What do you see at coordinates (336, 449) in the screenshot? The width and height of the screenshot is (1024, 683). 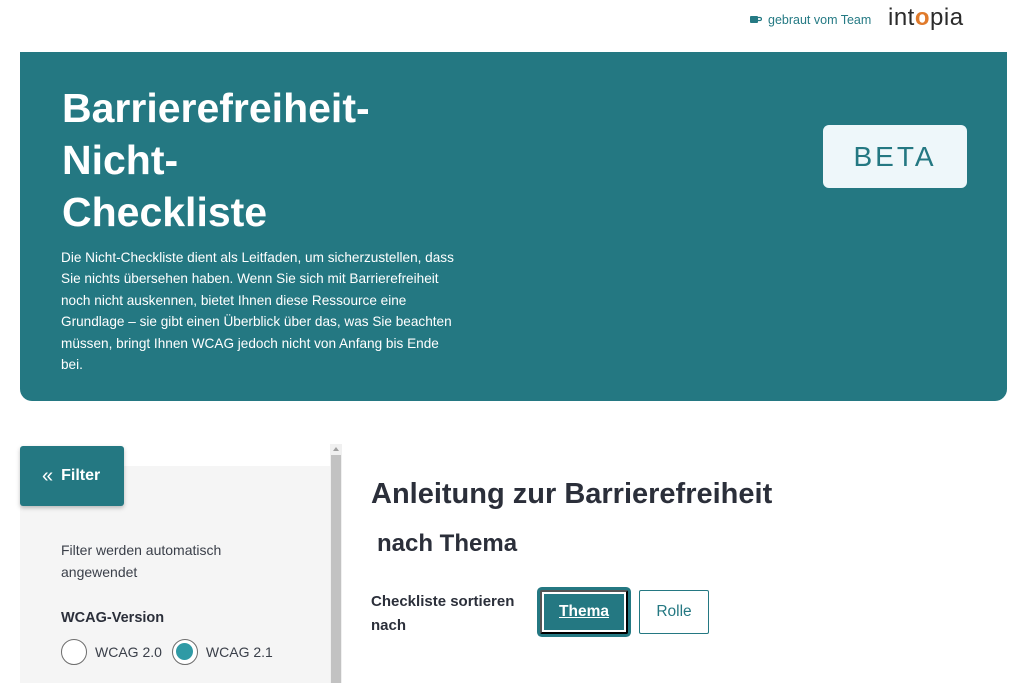 I see `scroll-up-arrow-icon` at bounding box center [336, 449].